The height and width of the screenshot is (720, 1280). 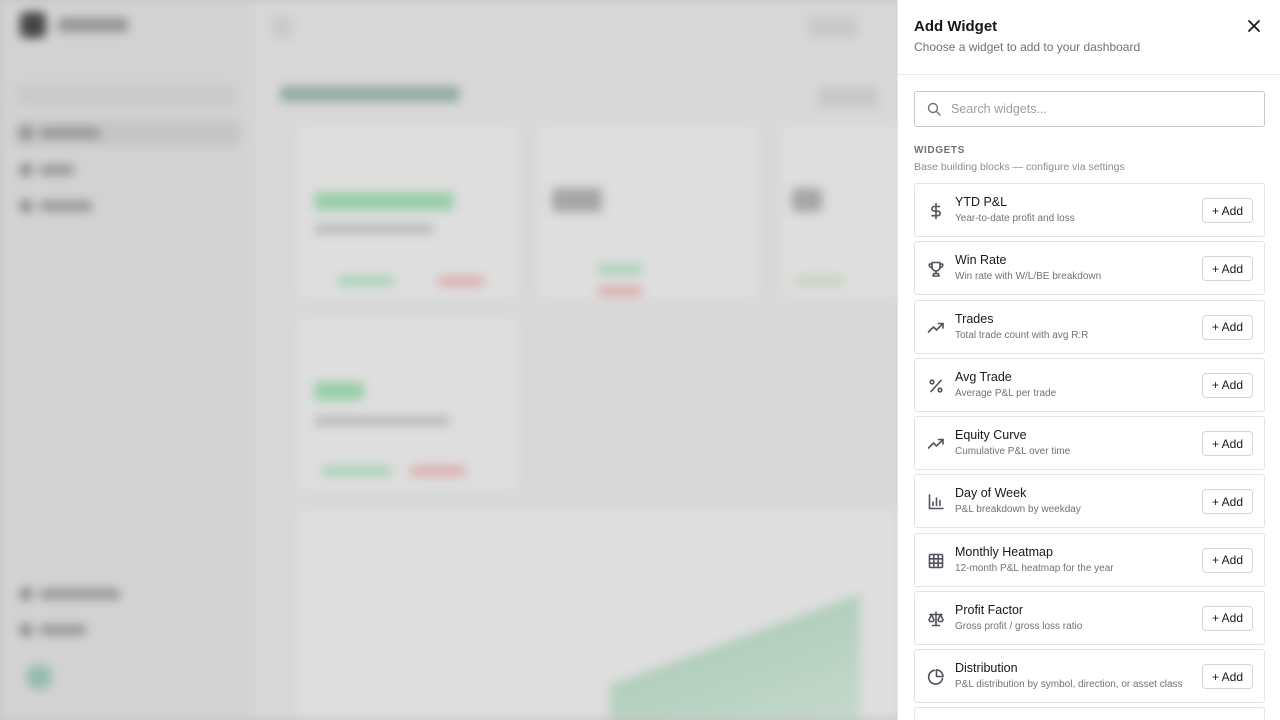 What do you see at coordinates (1227, 618) in the screenshot?
I see `add-profit-factor-button: + Add` at bounding box center [1227, 618].